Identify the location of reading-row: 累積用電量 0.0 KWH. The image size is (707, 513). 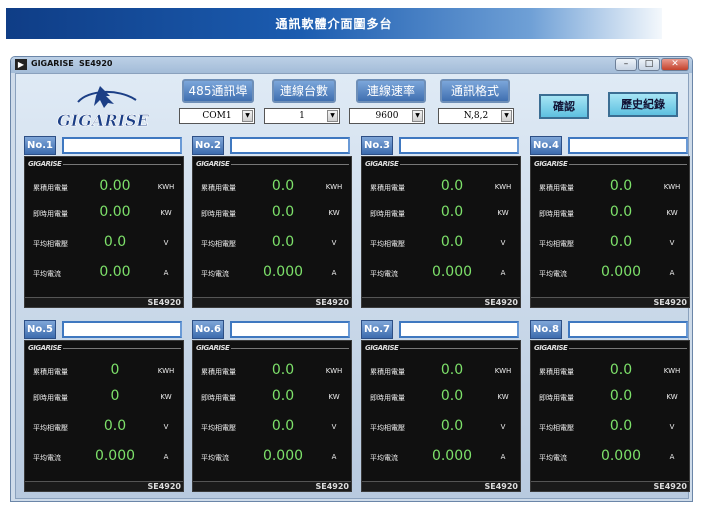
(610, 371).